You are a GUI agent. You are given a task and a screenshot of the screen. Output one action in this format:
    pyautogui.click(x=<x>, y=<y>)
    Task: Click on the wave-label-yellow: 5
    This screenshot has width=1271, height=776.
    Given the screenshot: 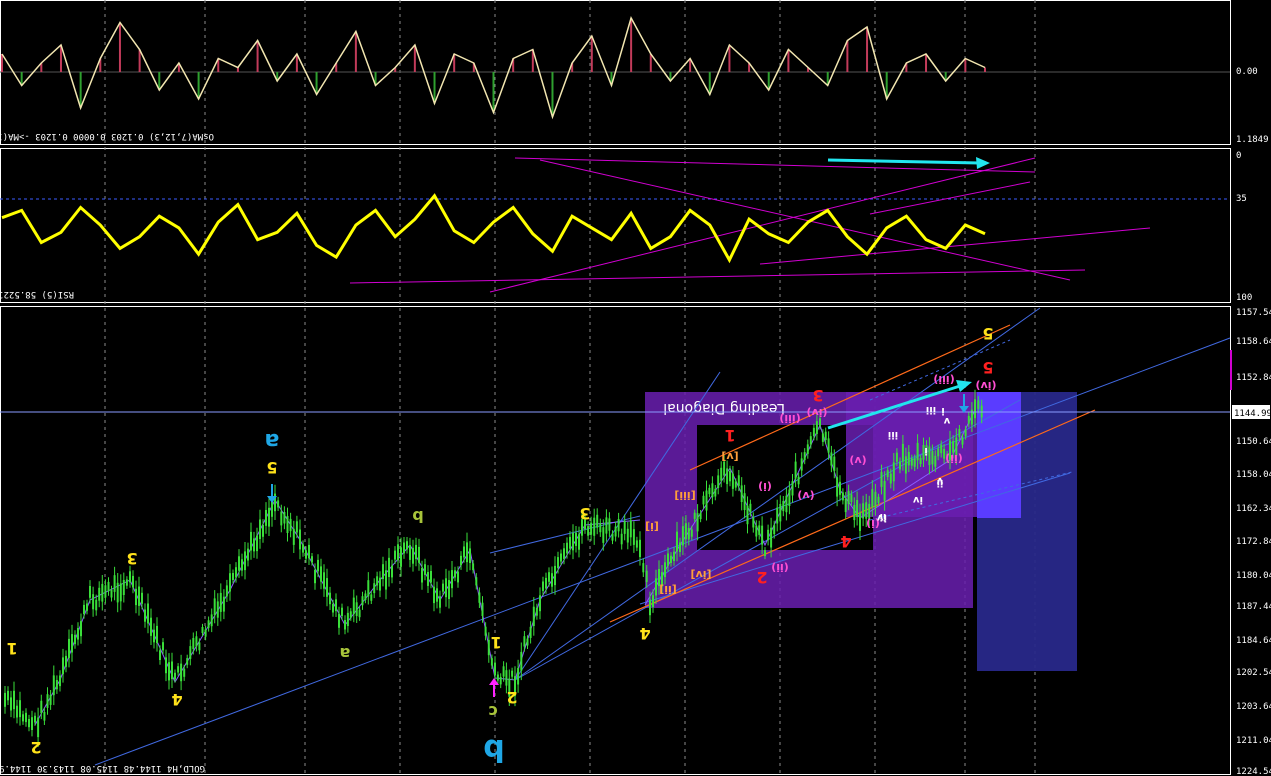 What is the action you would take?
    pyautogui.click(x=987, y=333)
    